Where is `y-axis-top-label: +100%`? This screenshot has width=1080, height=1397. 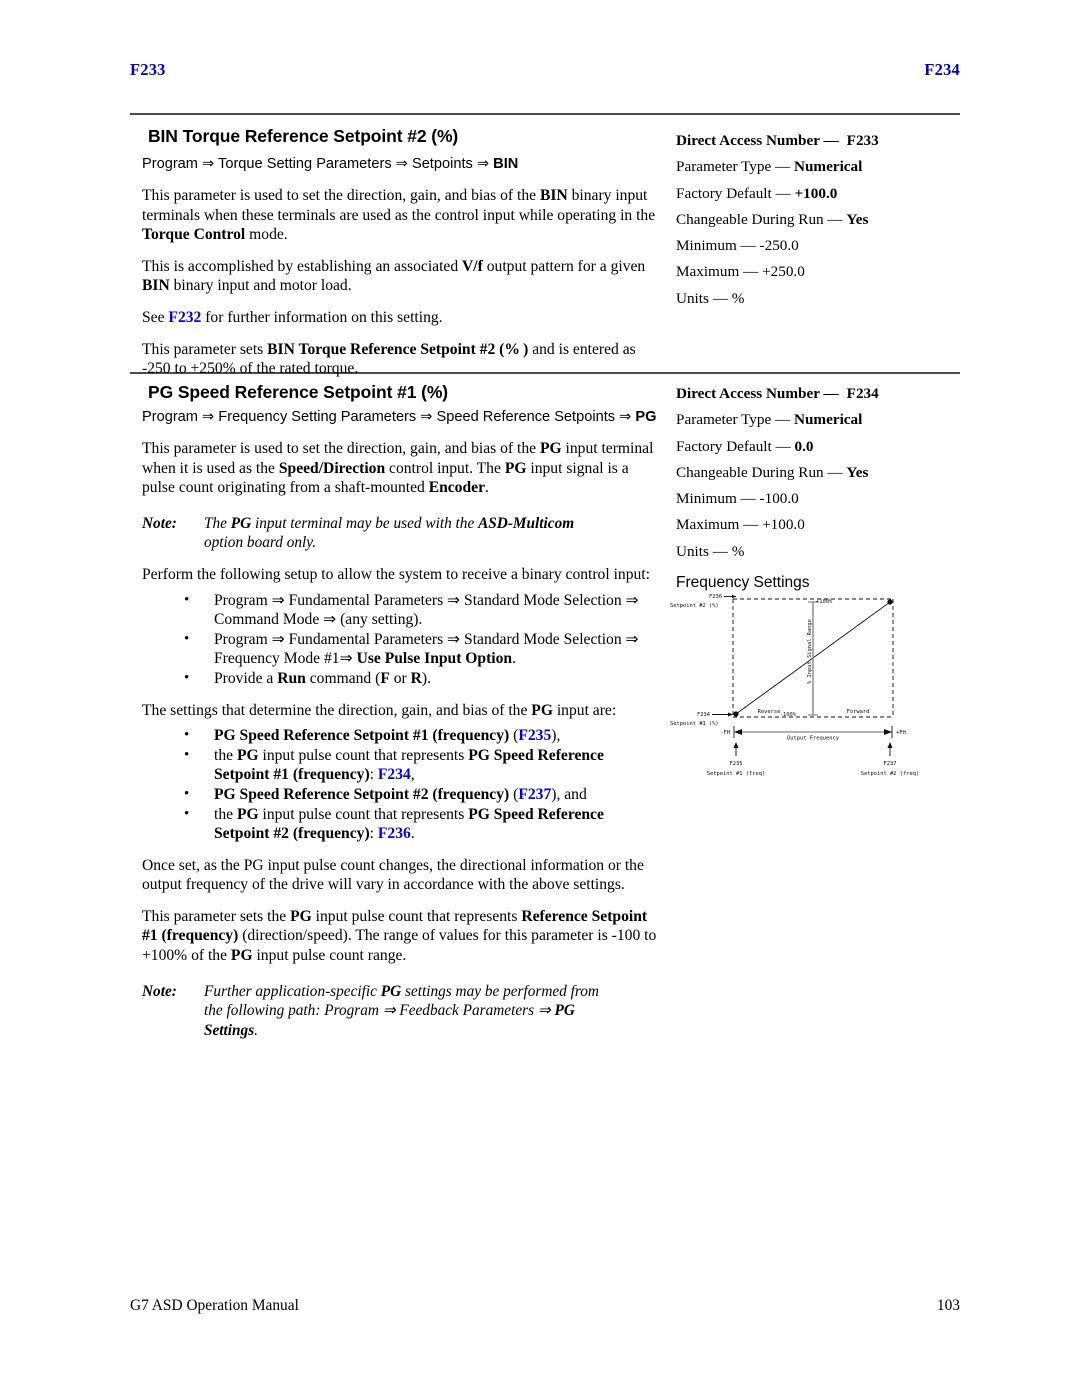 y-axis-top-label: +100% is located at coordinates (824, 602).